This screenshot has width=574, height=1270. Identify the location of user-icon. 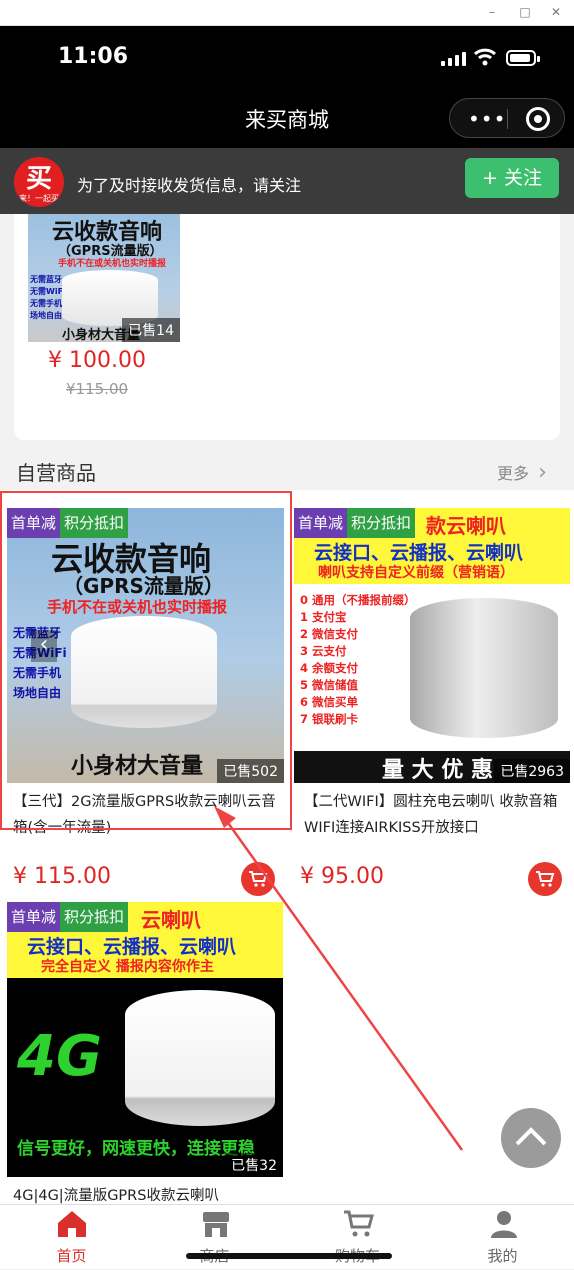
(504, 1224).